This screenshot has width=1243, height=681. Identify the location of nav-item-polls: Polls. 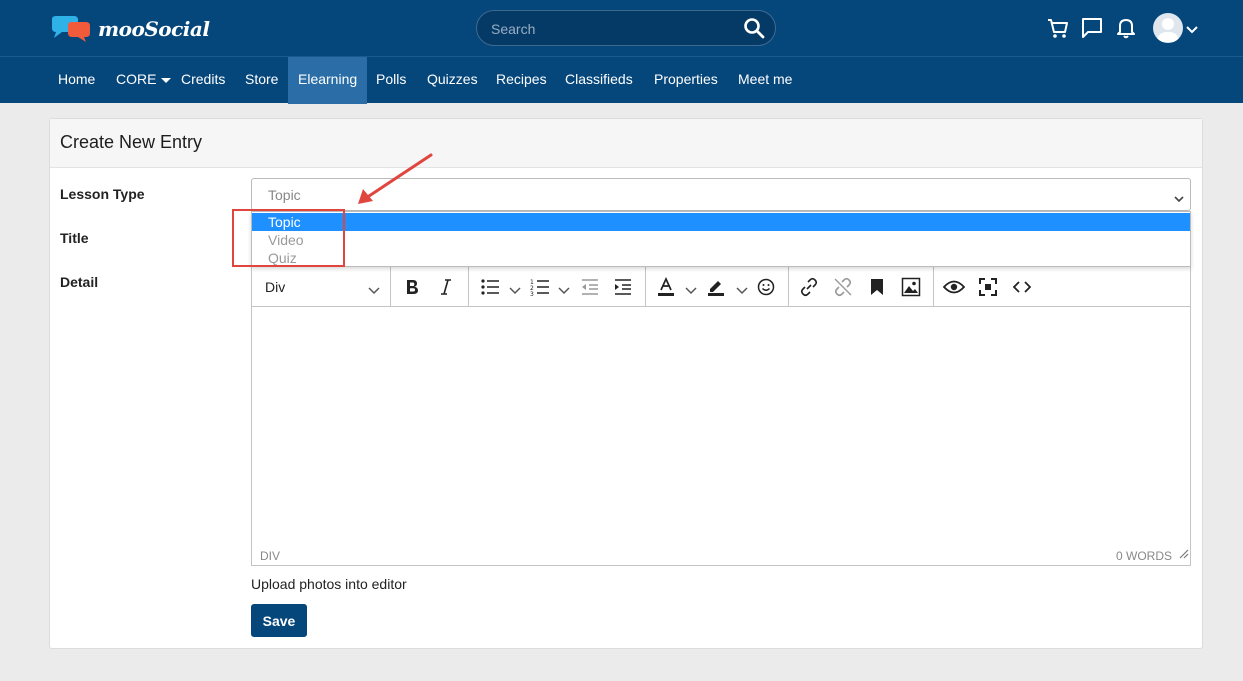
(391, 80).